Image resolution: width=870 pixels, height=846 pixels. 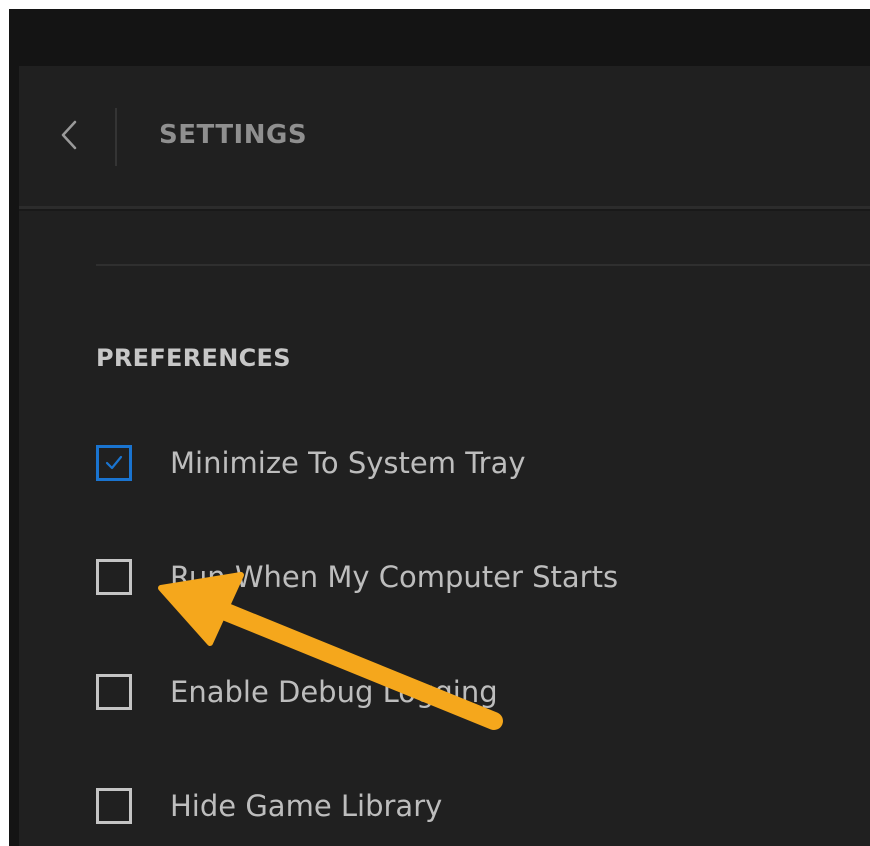 I want to click on content-divider, so click(x=483, y=265).